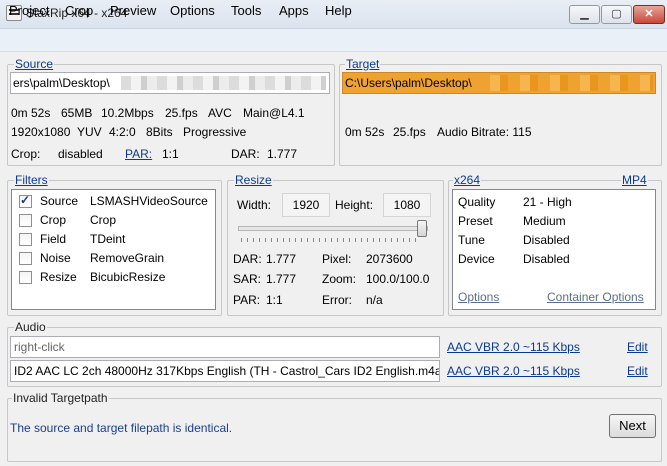 The image size is (667, 466). What do you see at coordinates (53, 239) in the screenshot?
I see `filter-category: Field` at bounding box center [53, 239].